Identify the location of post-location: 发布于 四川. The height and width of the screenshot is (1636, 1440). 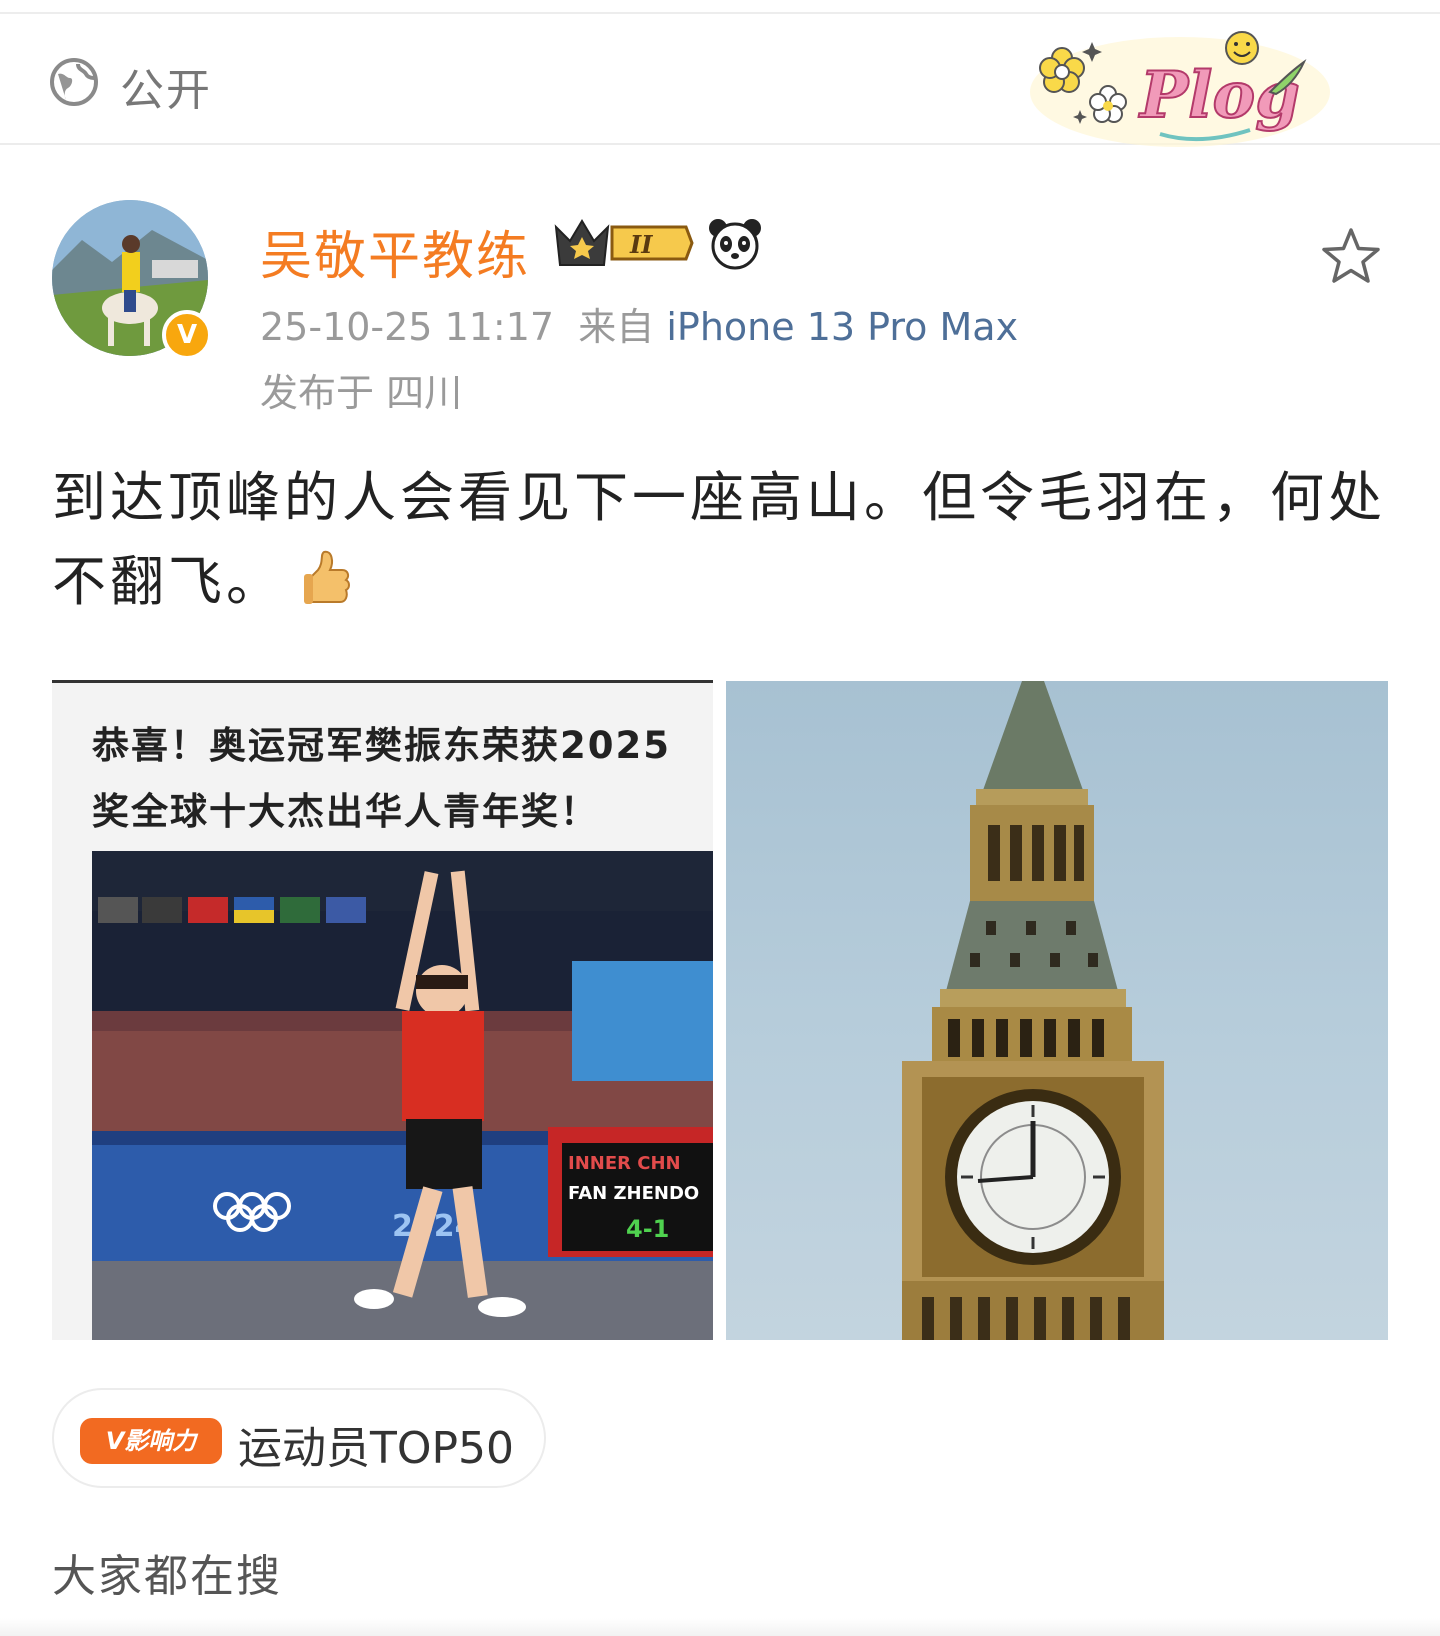
(361, 393).